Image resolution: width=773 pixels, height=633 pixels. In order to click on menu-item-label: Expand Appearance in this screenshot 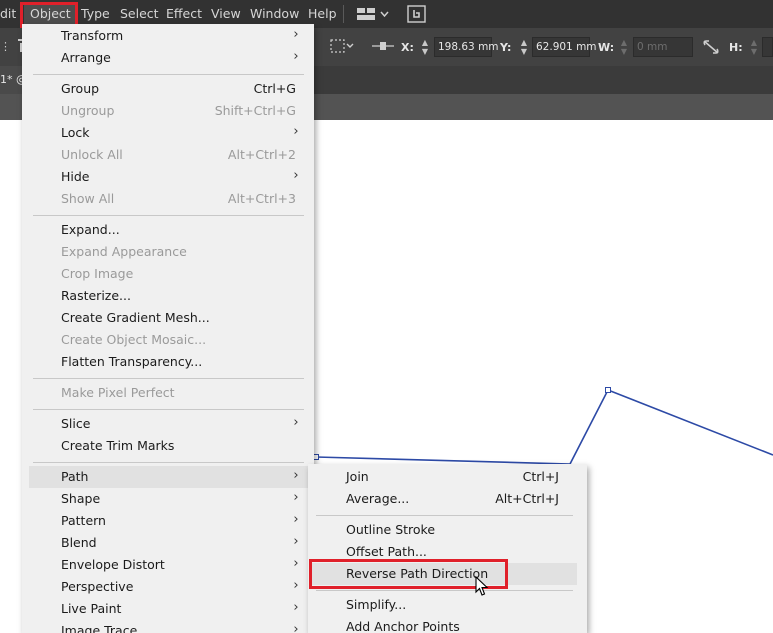, I will do `click(124, 251)`.